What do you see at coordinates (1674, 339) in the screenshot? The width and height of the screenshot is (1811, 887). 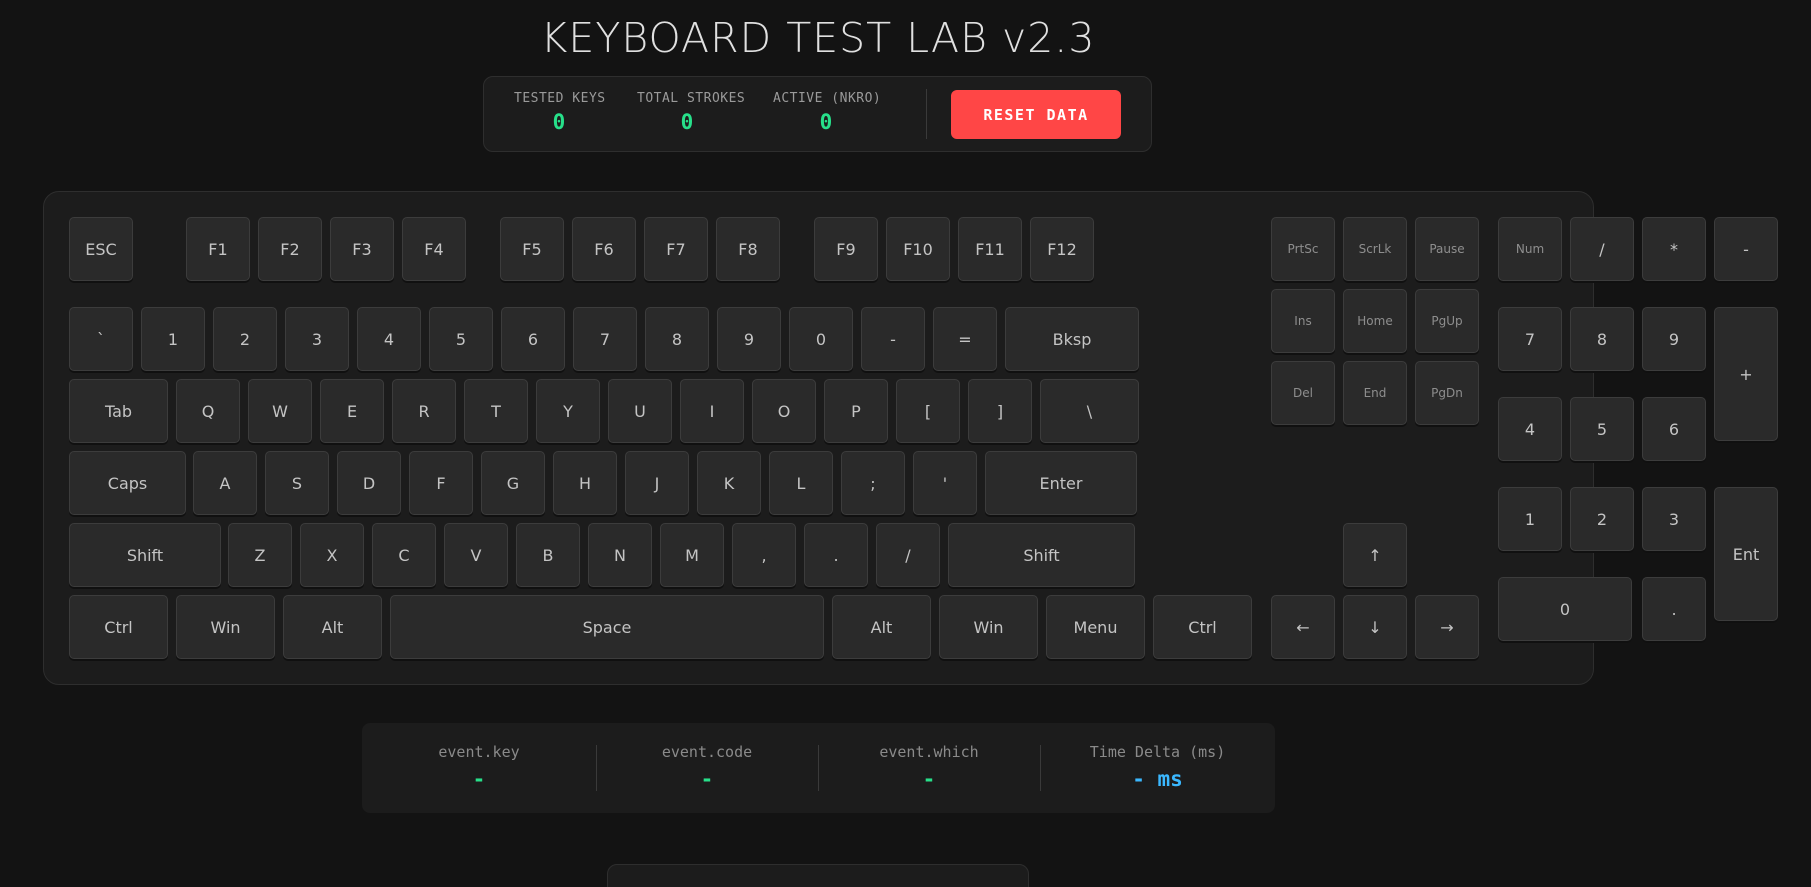 I see `key-numpad-9: 9` at bounding box center [1674, 339].